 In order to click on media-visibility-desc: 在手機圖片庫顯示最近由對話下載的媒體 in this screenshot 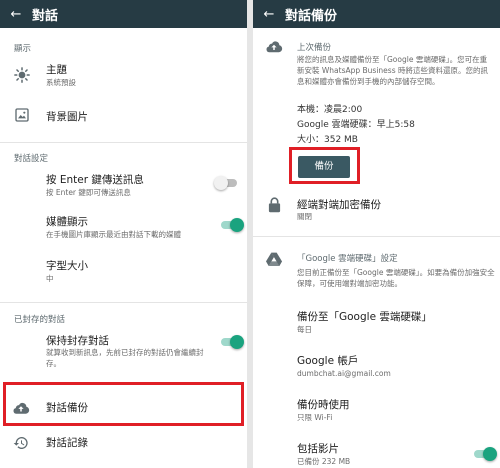, I will do `click(113, 234)`.